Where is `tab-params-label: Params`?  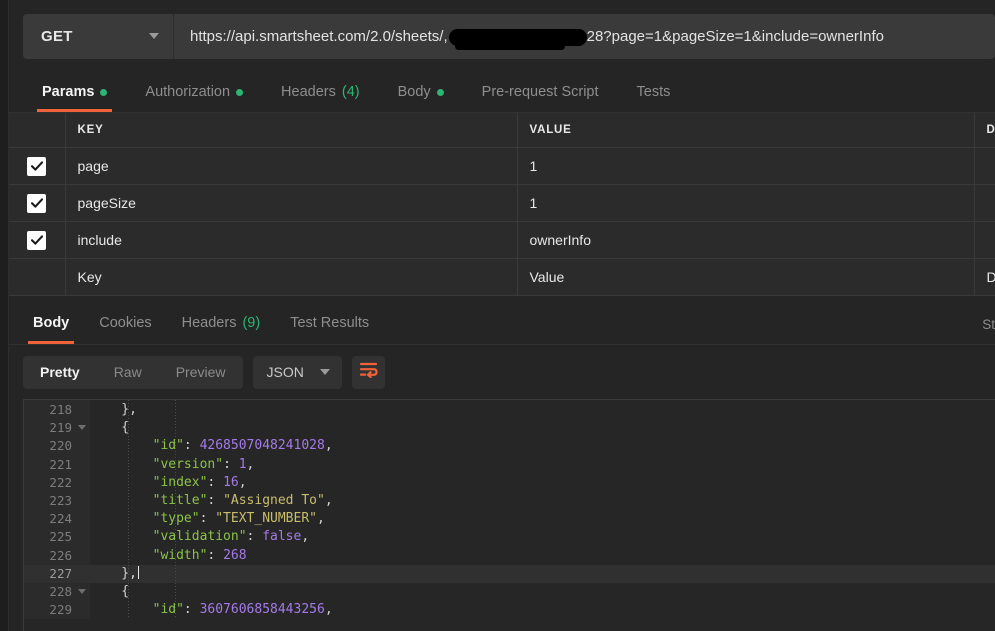 tab-params-label: Params is located at coordinates (68, 92).